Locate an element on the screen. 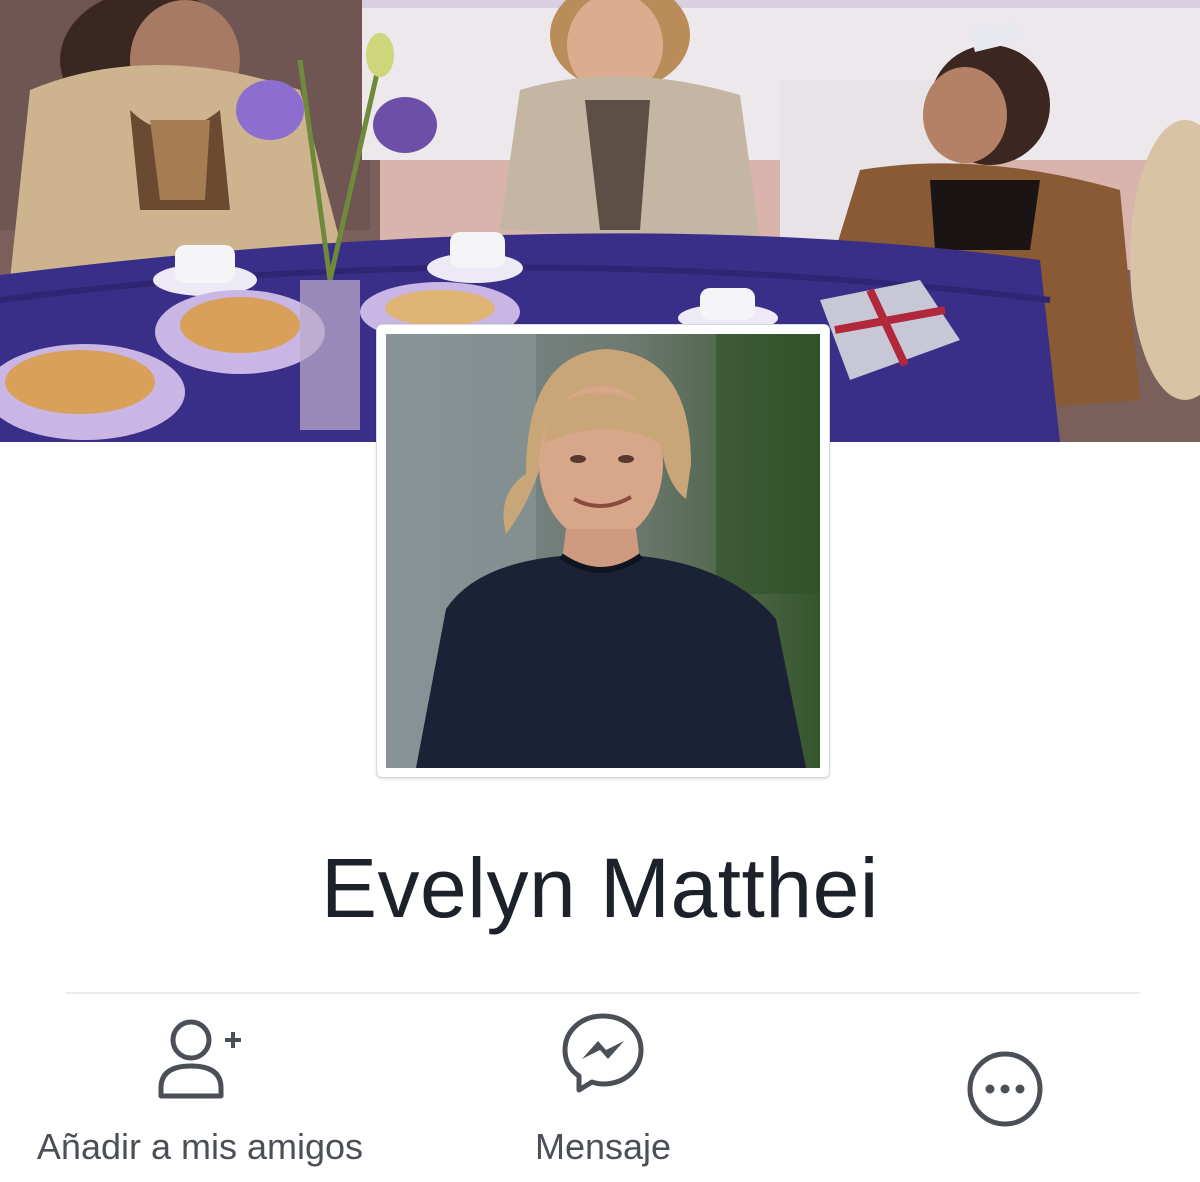  more-options-button is located at coordinates (1005, 1091).